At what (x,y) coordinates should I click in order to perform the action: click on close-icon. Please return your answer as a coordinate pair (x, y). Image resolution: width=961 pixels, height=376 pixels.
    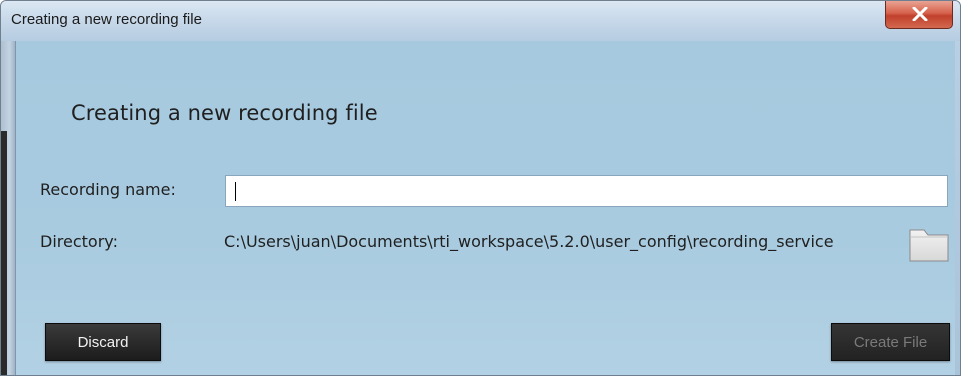
    Looking at the image, I should click on (920, 14).